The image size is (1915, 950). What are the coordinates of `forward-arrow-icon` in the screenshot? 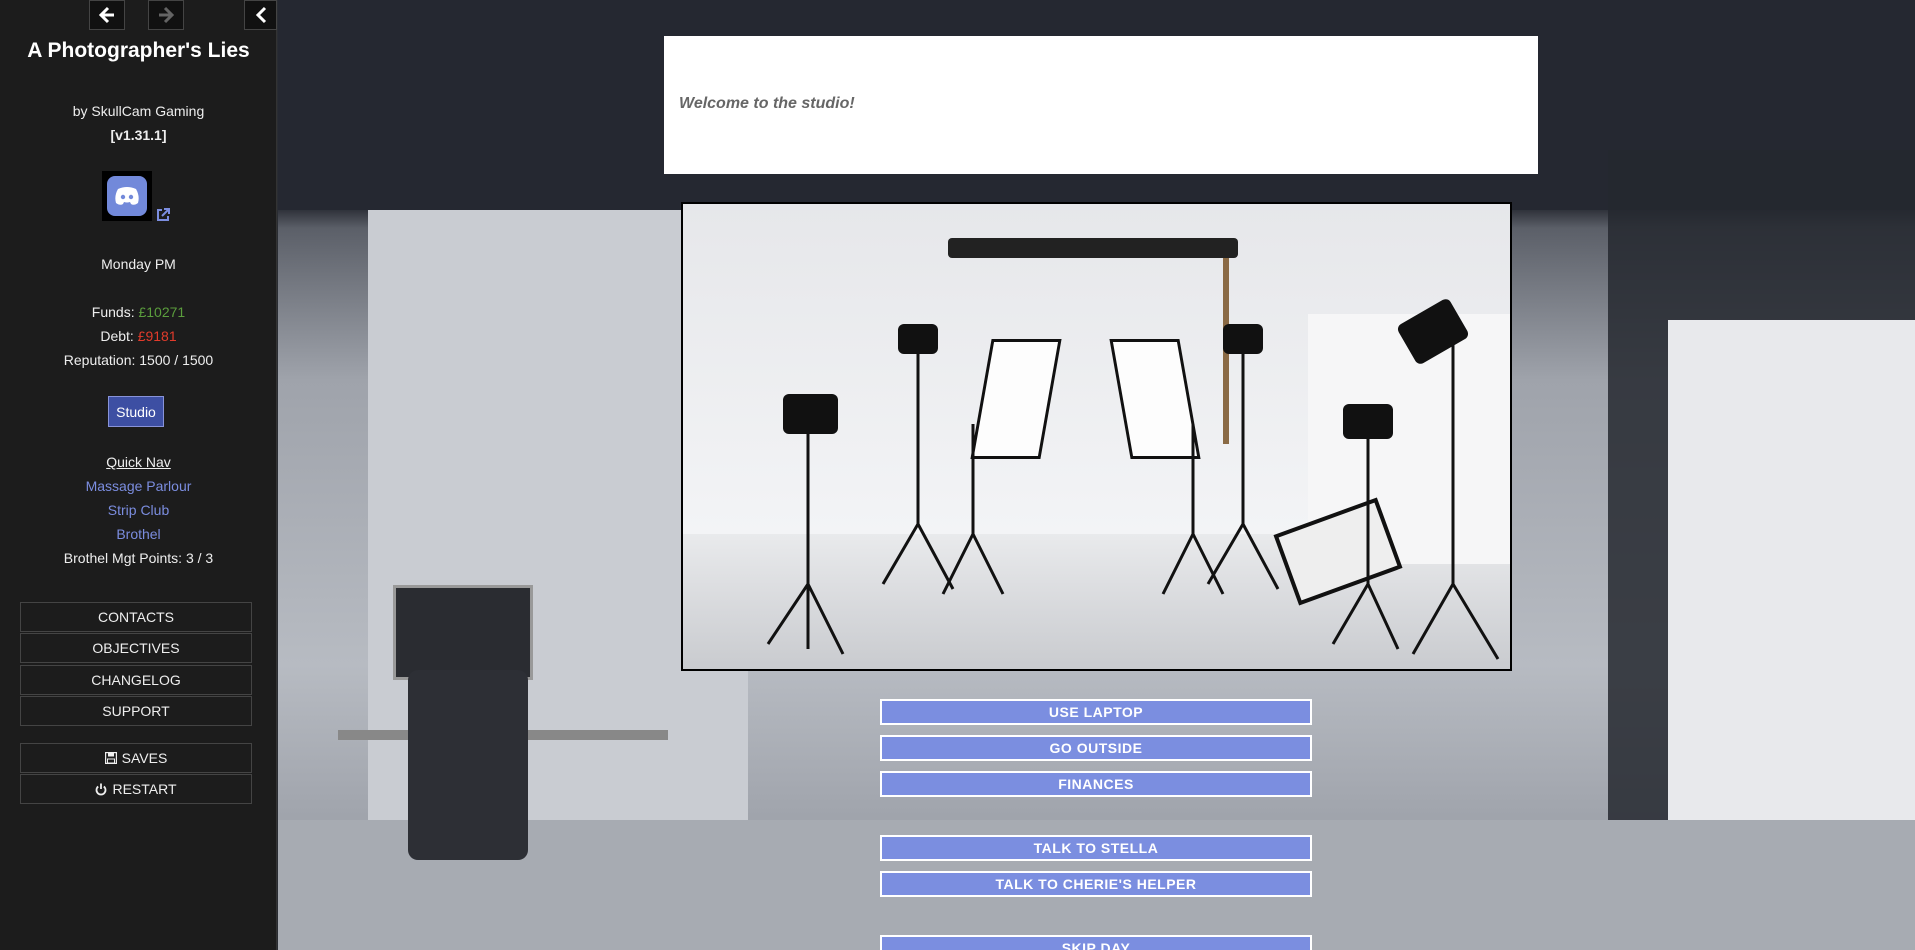 It's located at (167, 15).